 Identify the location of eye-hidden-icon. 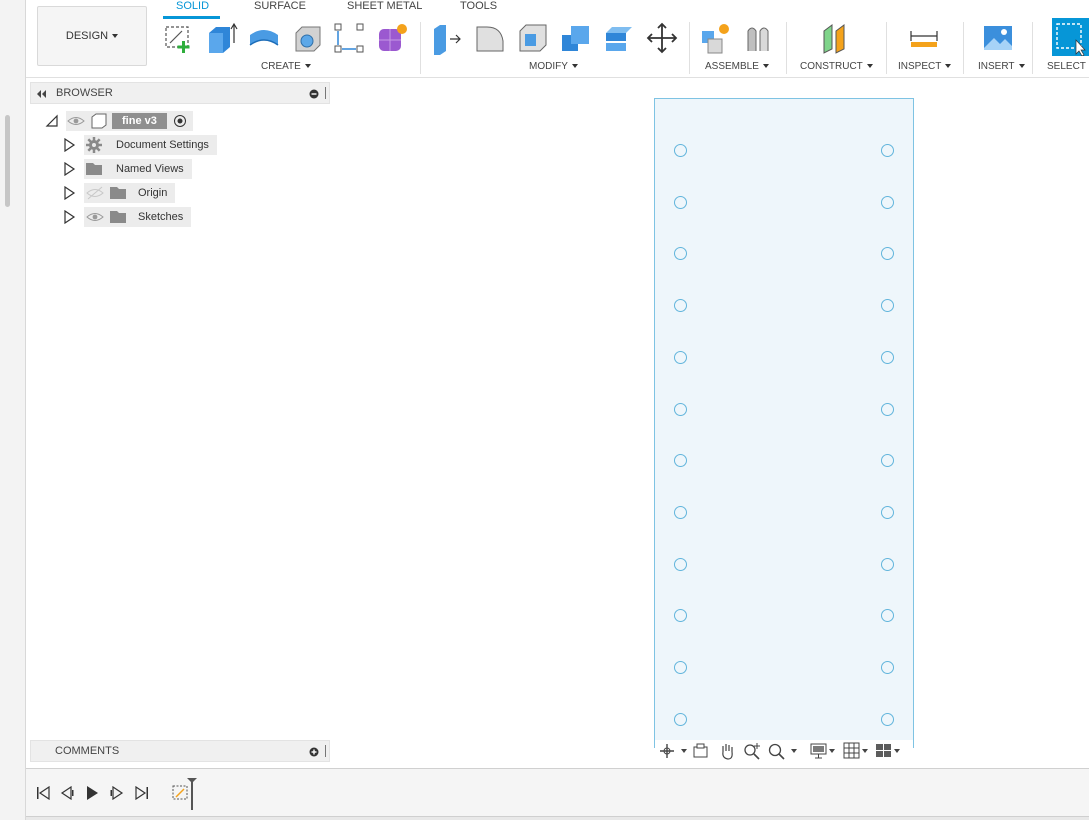
(95, 193).